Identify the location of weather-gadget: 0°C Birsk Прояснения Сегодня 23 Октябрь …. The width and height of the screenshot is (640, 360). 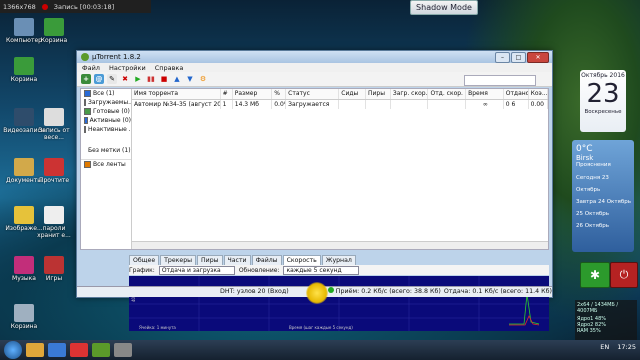
(603, 196).